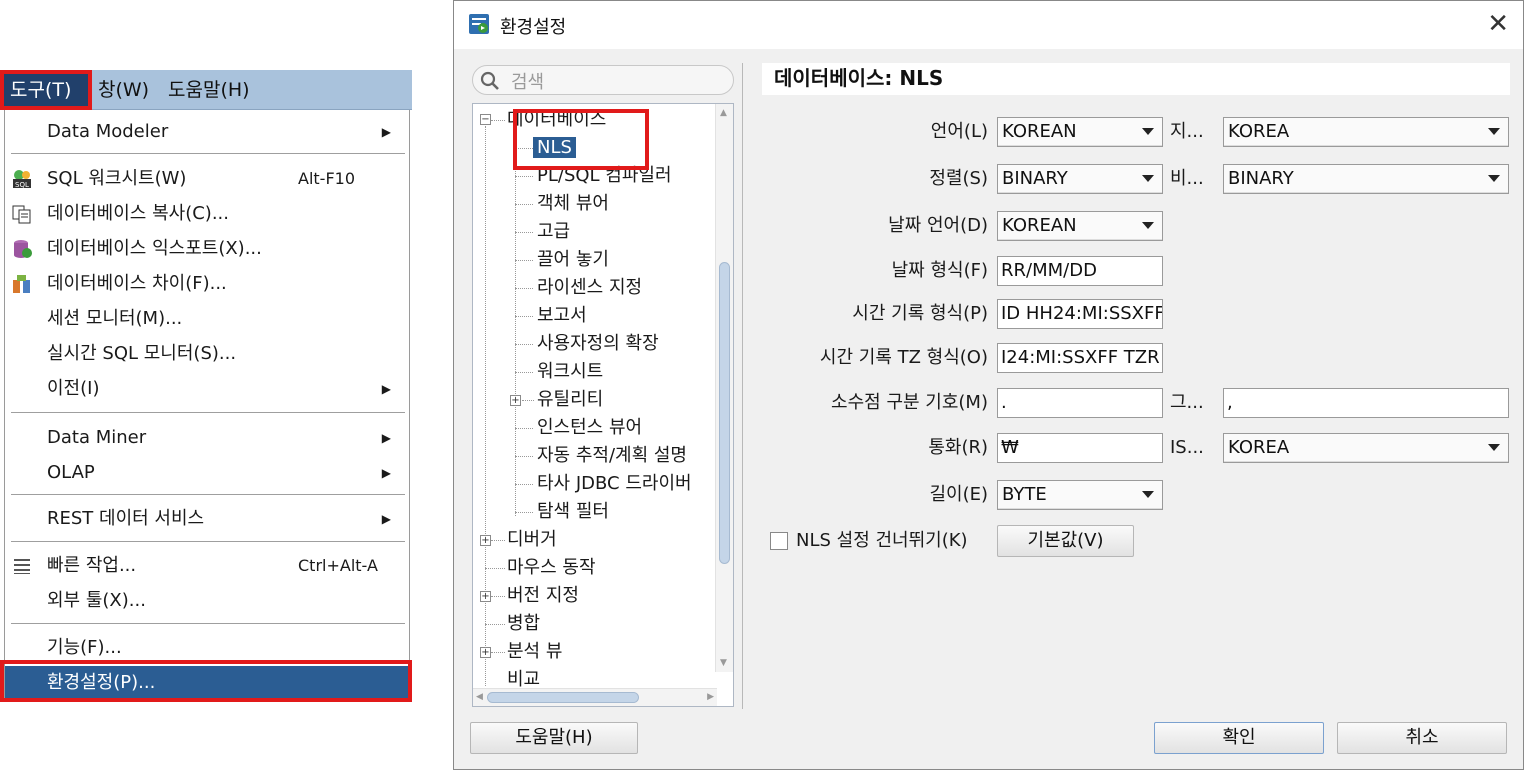 This screenshot has width=1524, height=770. I want to click on timestamp-format-field: ID HH24:MI:SSXFF, so click(1080, 314).